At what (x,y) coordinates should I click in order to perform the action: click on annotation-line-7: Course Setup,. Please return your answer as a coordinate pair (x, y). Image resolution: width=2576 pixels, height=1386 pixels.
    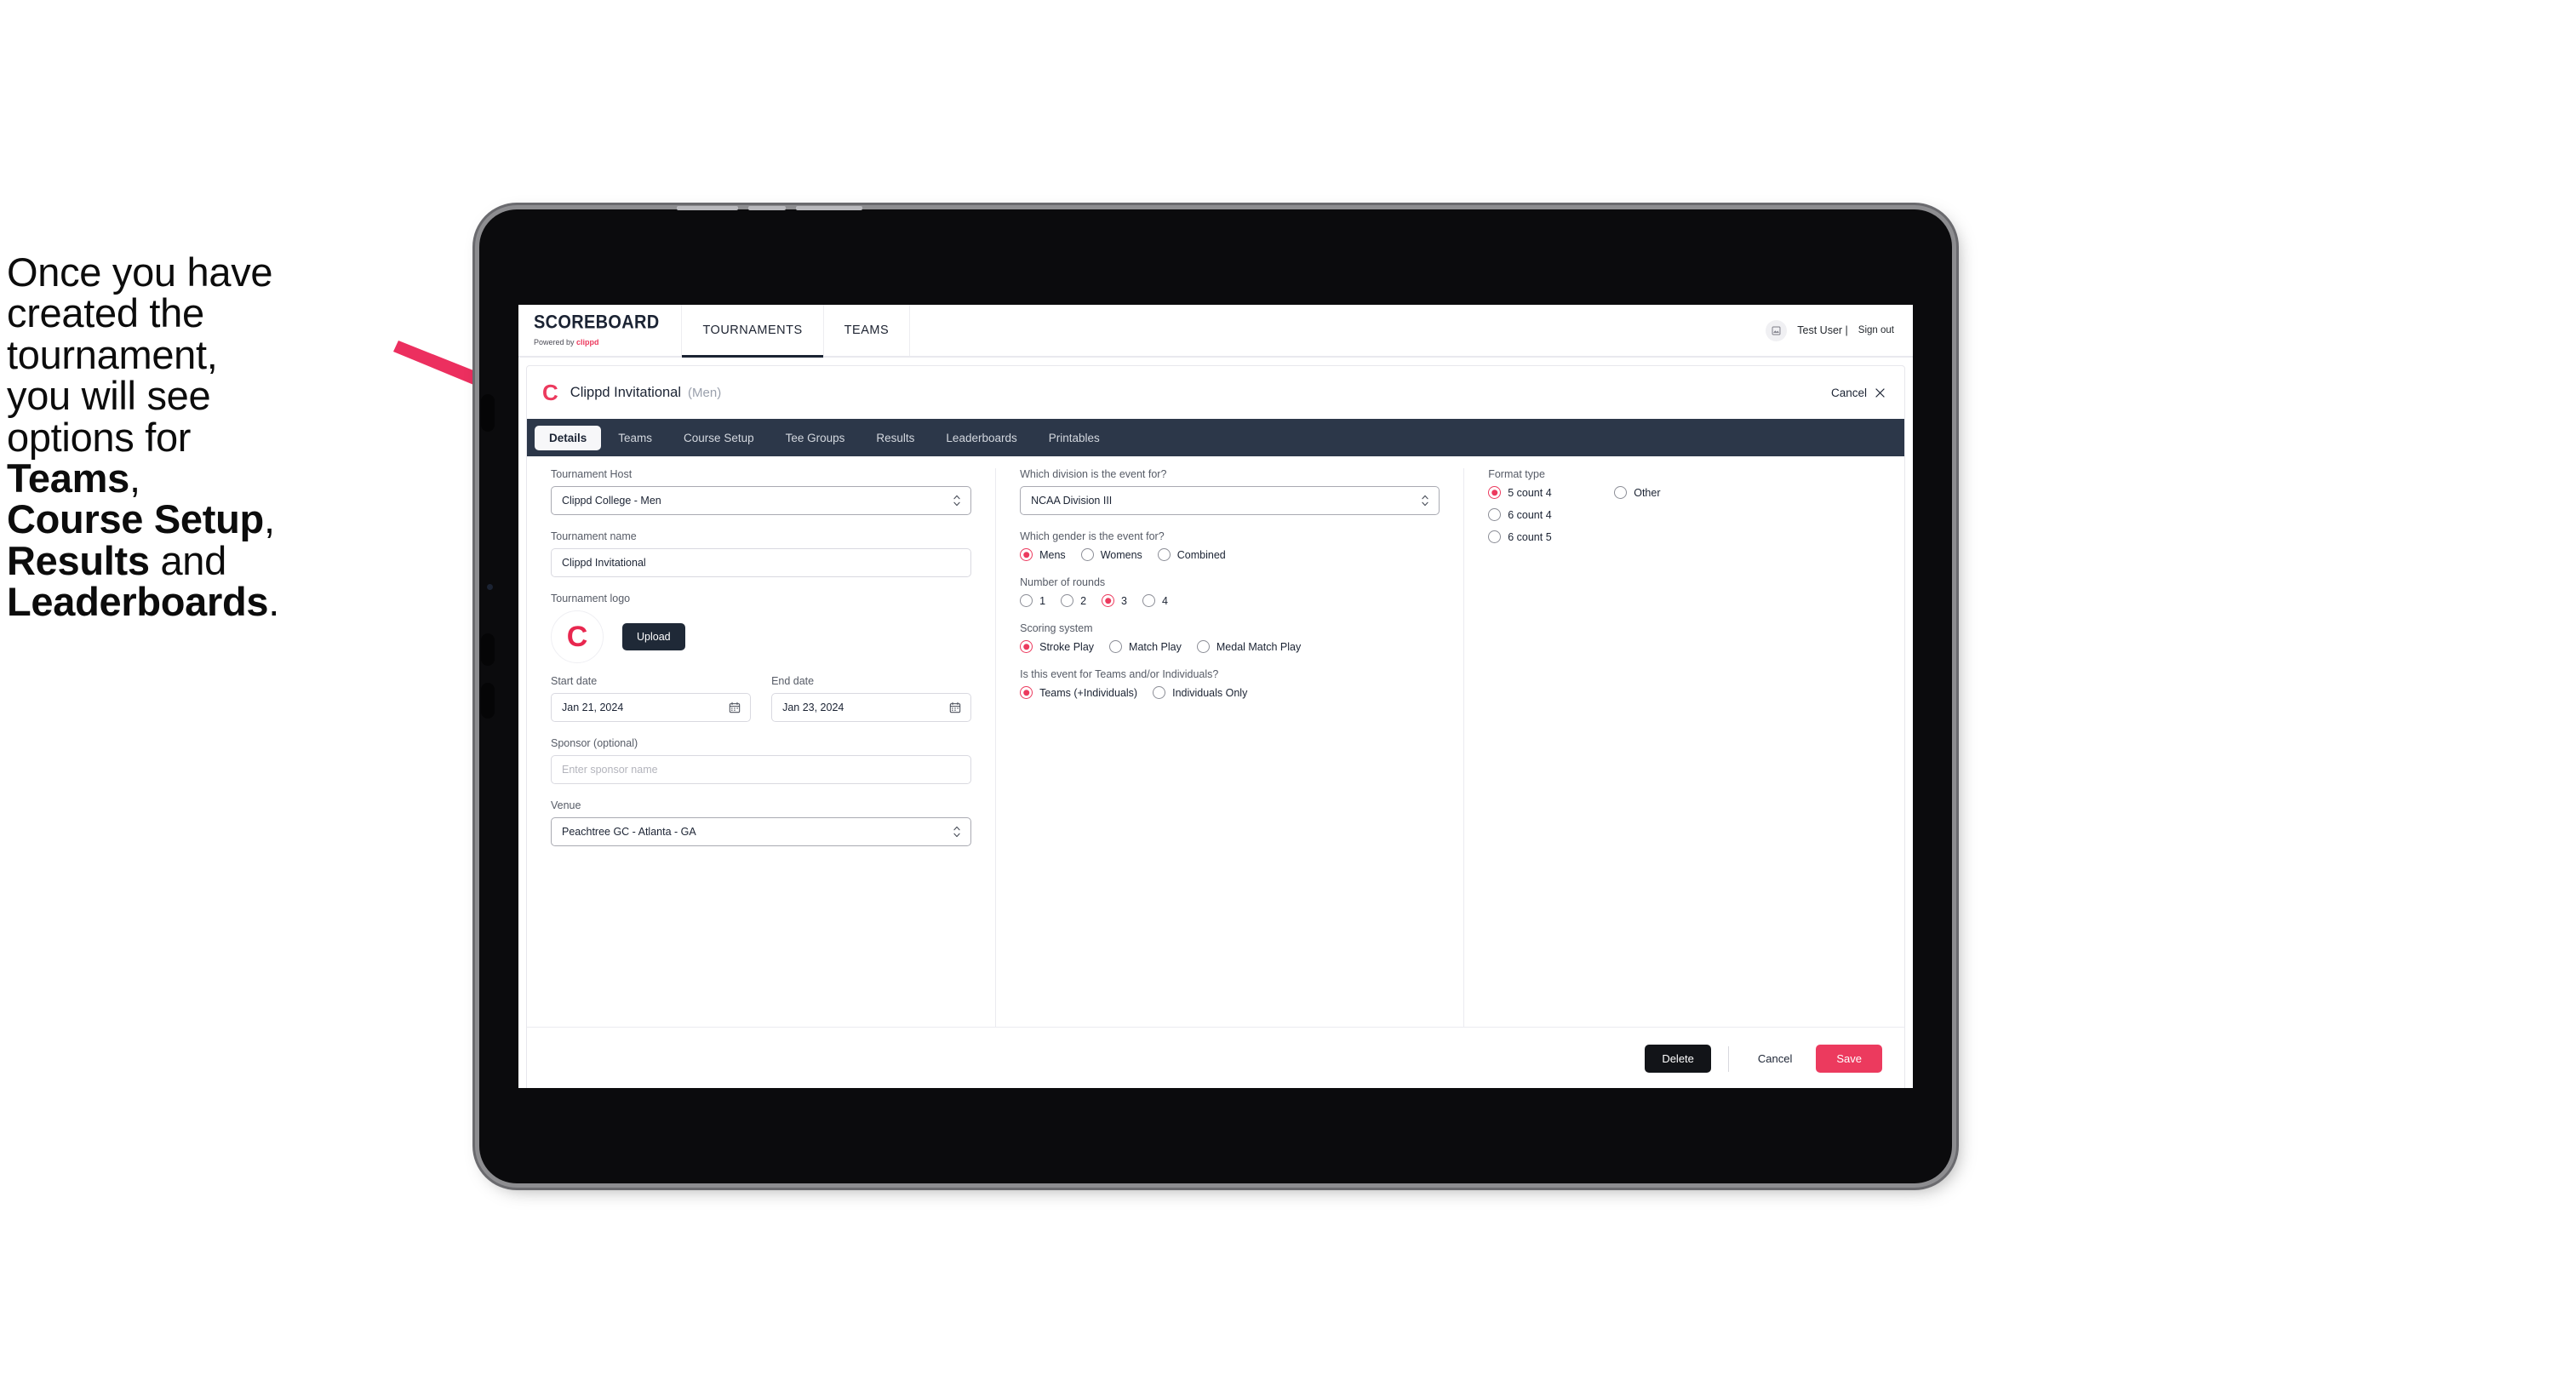
    Looking at the image, I should click on (220, 519).